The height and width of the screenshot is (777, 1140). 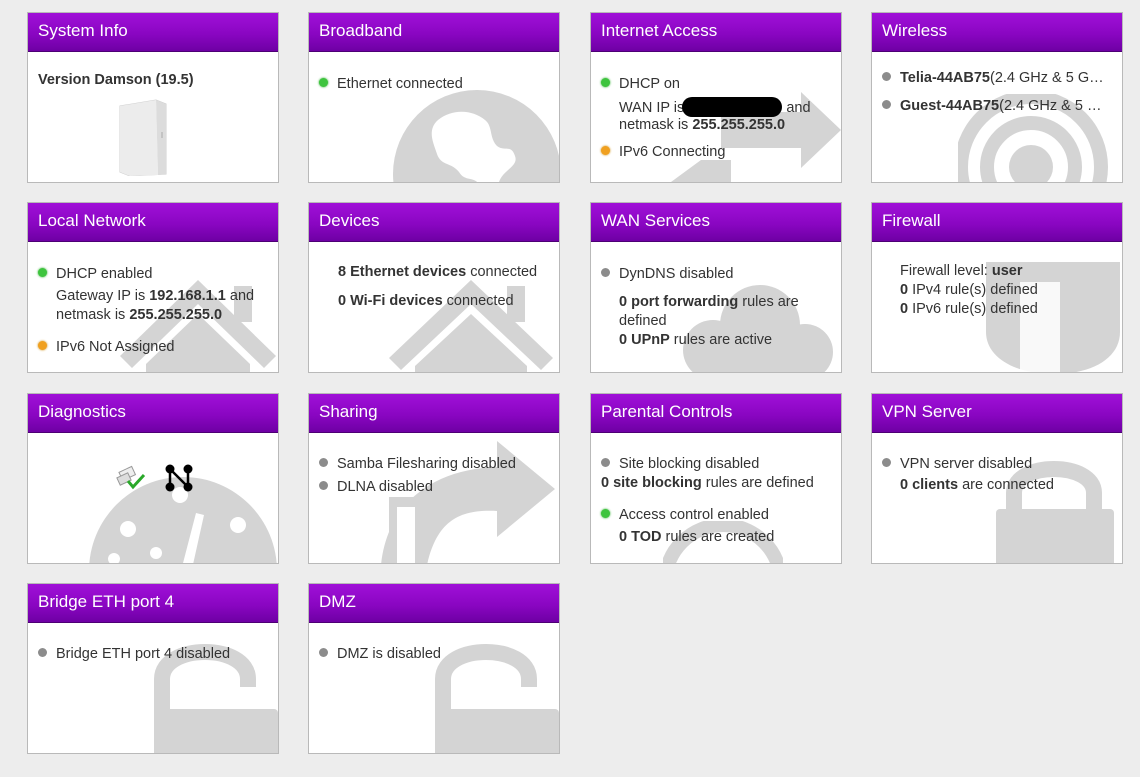 What do you see at coordinates (732, 107) in the screenshot?
I see `redacted-ip` at bounding box center [732, 107].